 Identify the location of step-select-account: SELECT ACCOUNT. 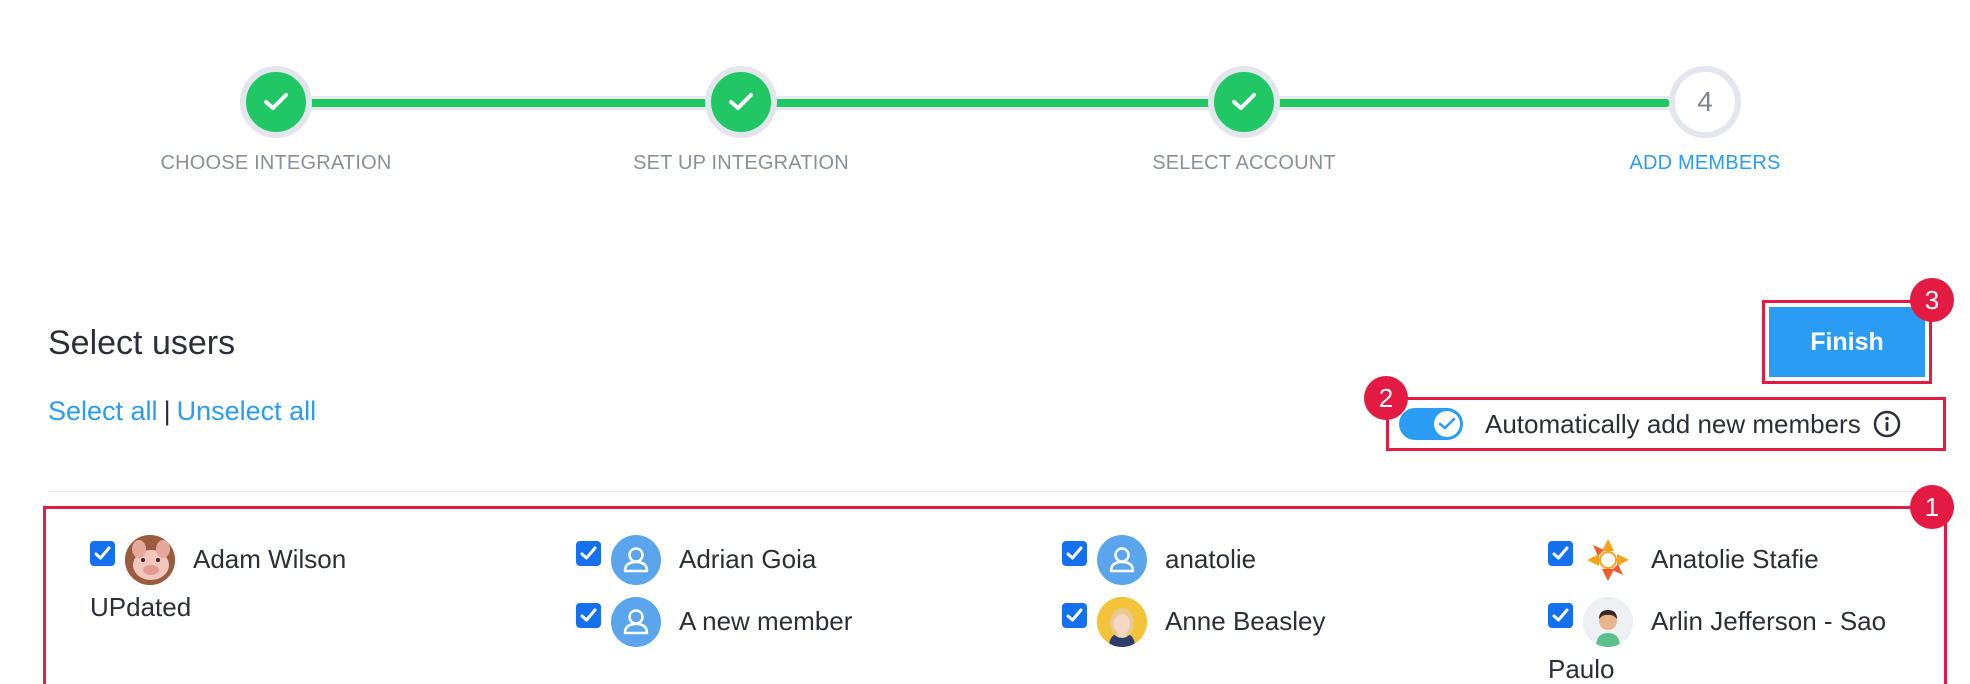
(1244, 95).